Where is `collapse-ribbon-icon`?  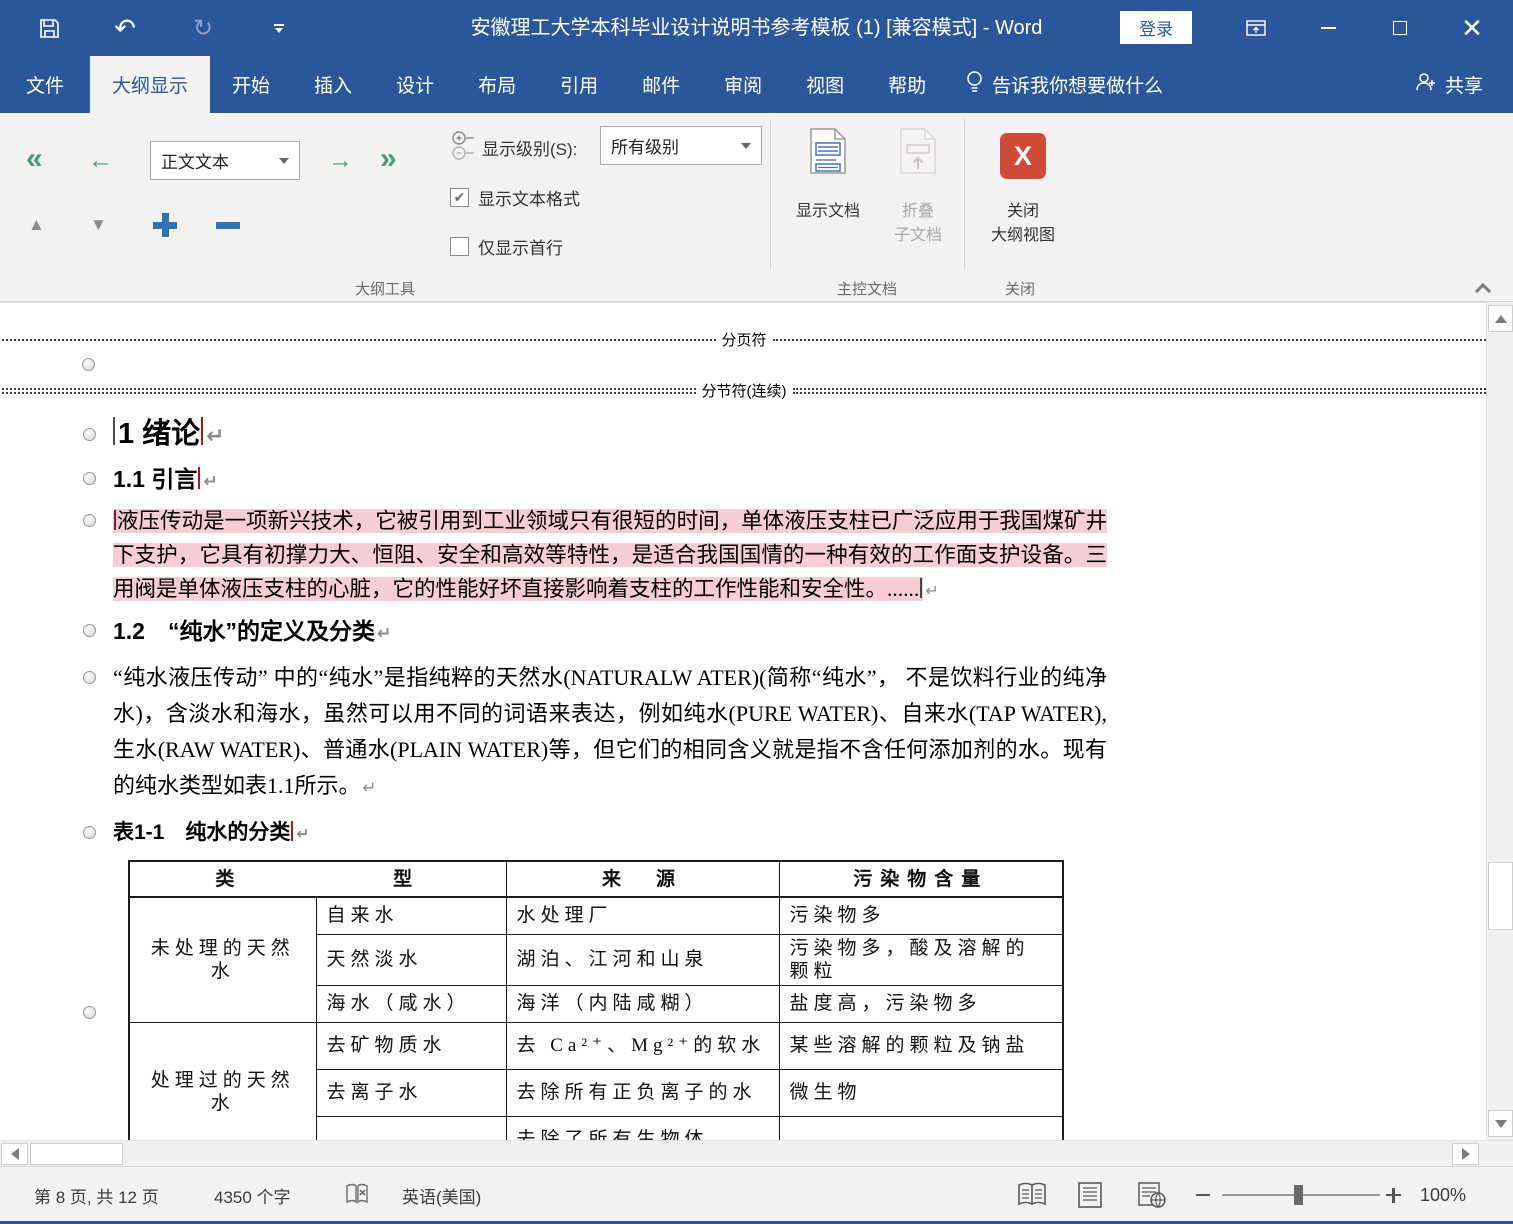
collapse-ribbon-icon is located at coordinates (1483, 288).